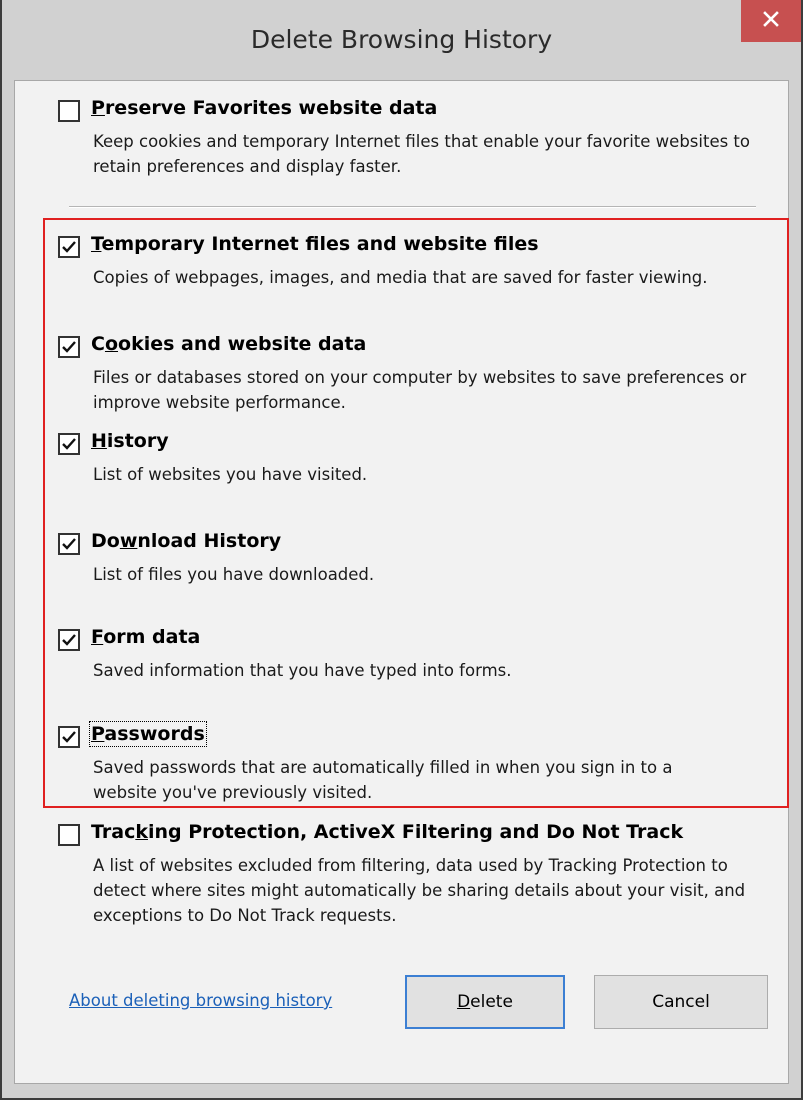  Describe the element at coordinates (264, 108) in the screenshot. I see `option-label: Preserve Favorites website data` at that location.